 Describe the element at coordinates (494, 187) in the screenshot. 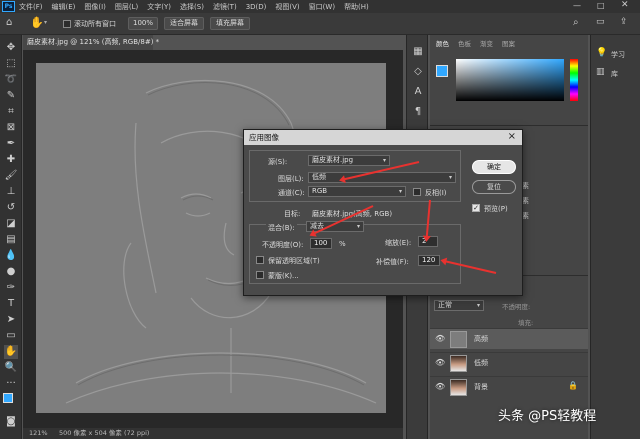

I see `reset-button: 复位` at that location.